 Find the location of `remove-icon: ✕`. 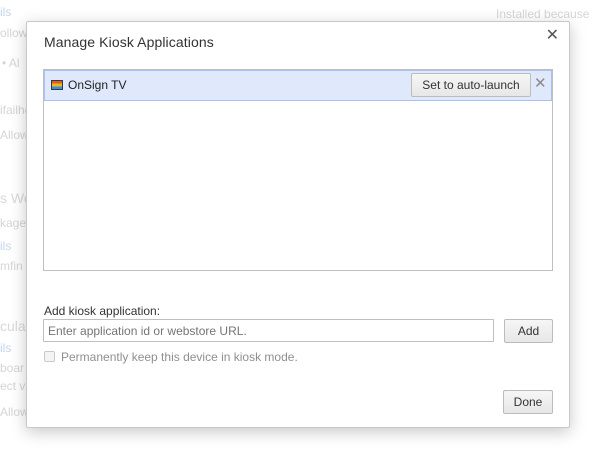

remove-icon: ✕ is located at coordinates (540, 84).